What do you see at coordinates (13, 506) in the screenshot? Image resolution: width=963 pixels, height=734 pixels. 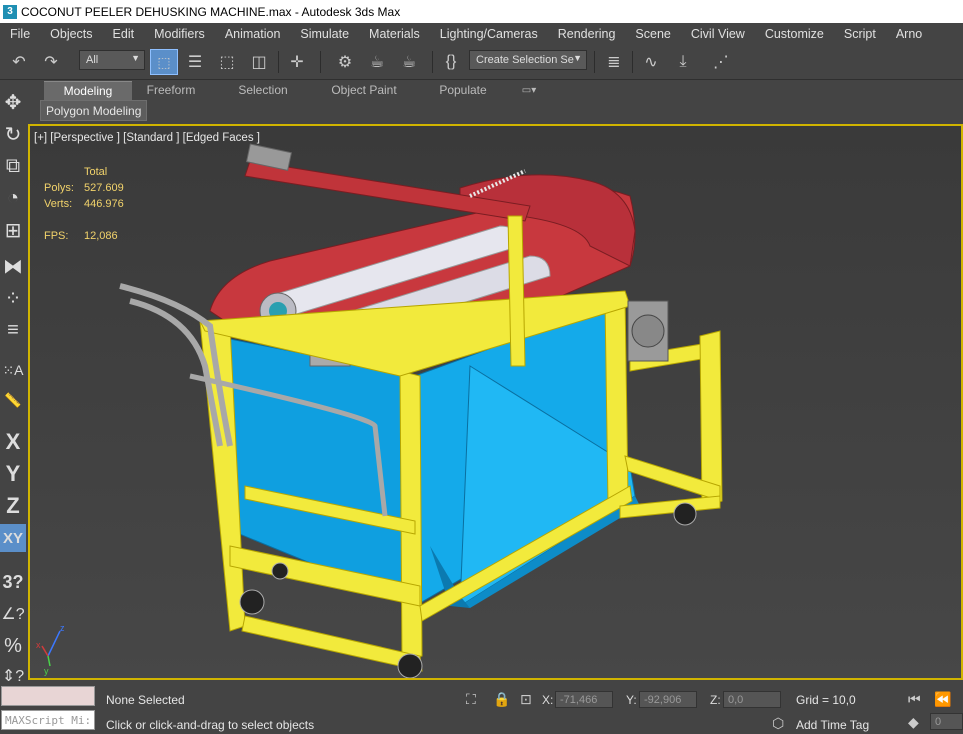 I see `axis-z-button: Z` at bounding box center [13, 506].